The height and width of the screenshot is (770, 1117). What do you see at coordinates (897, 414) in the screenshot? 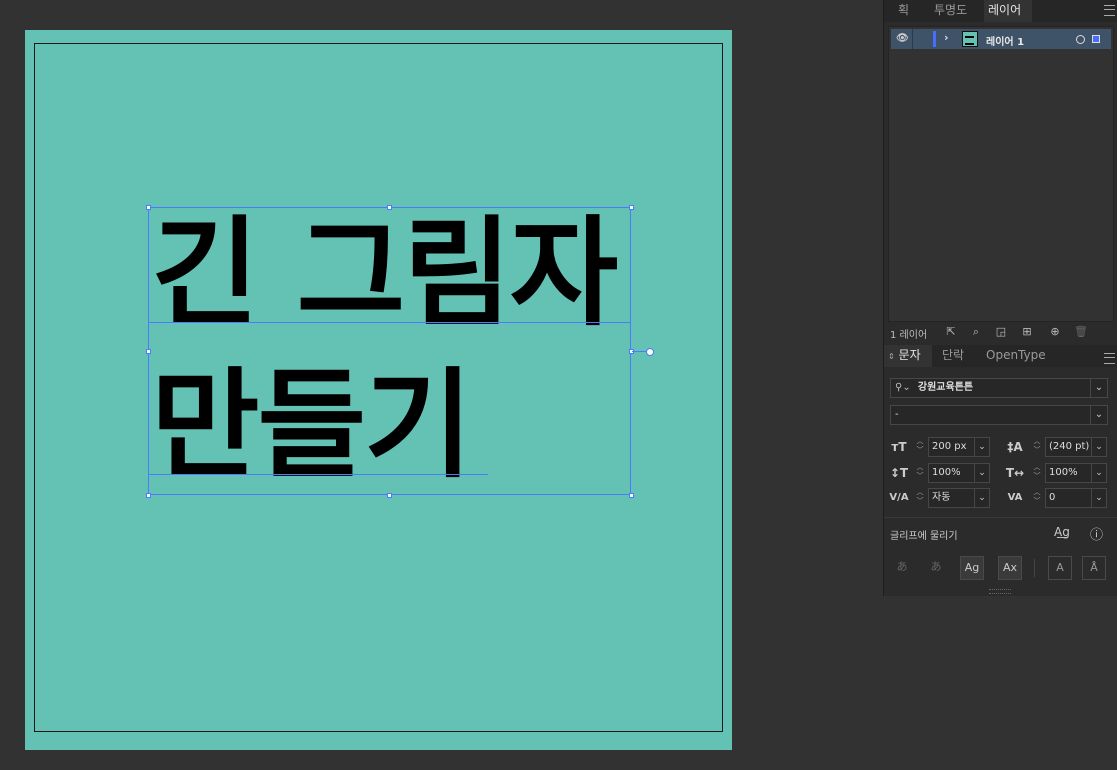
I see `font-style-value: -` at bounding box center [897, 414].